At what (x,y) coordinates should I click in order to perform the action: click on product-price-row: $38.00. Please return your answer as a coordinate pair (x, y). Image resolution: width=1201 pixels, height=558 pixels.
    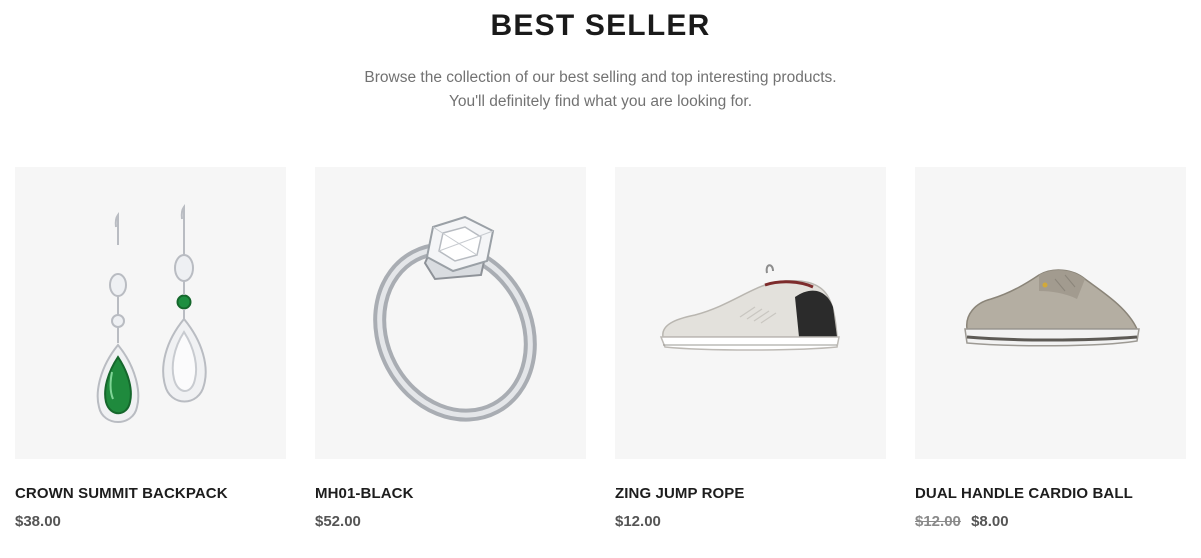
    Looking at the image, I should click on (38, 521).